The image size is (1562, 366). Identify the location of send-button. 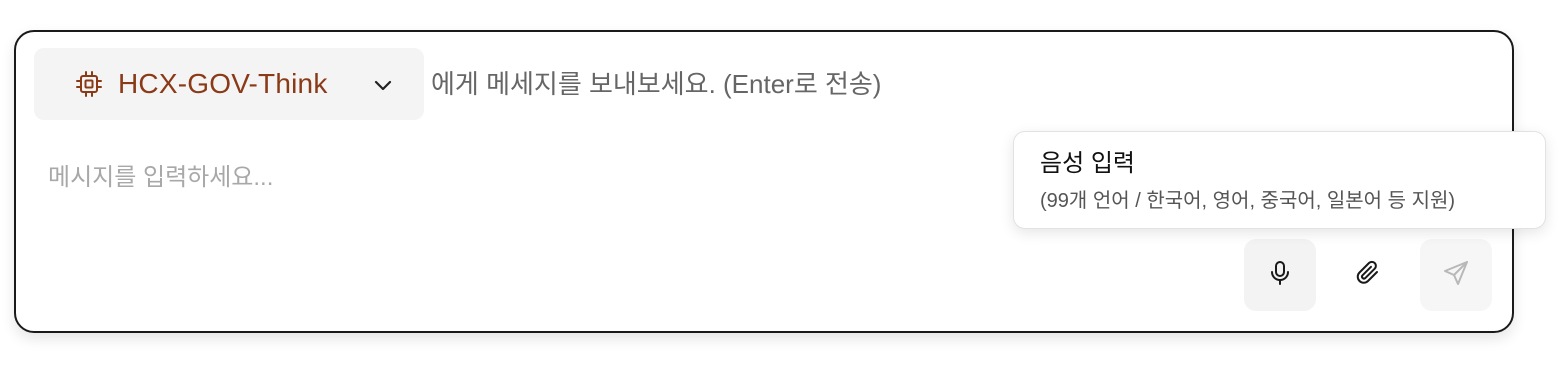
(1456, 275).